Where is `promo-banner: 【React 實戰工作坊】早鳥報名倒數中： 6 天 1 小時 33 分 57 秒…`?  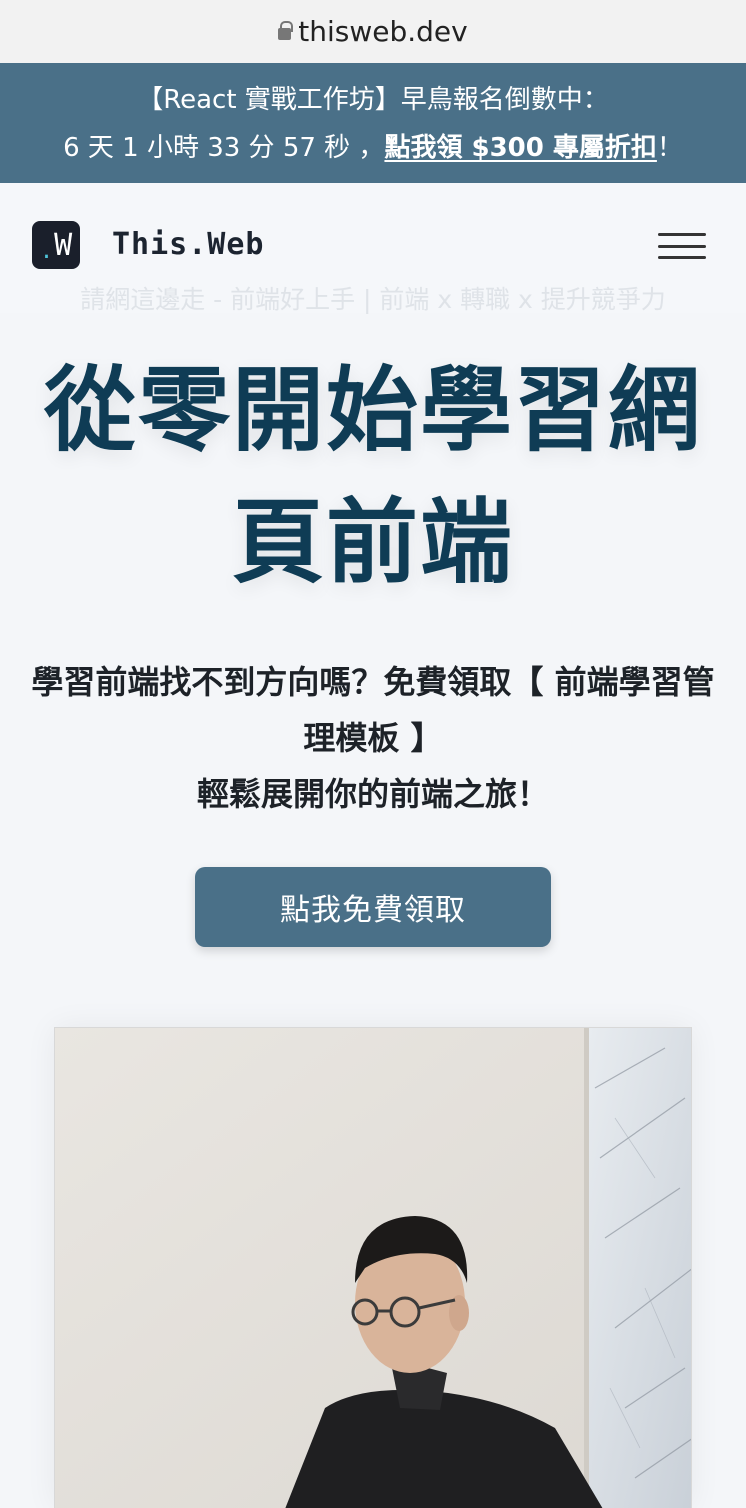 promo-banner: 【React 實戰工作坊】早鳥報名倒數中： 6 天 1 小時 33 分 57 秒… is located at coordinates (373, 123).